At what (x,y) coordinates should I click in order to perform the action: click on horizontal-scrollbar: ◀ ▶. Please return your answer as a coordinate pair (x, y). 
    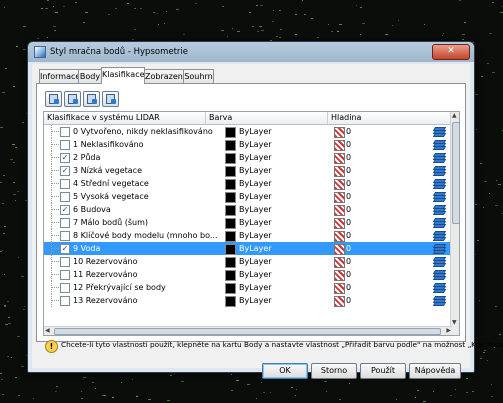
    Looking at the image, I should click on (248, 330).